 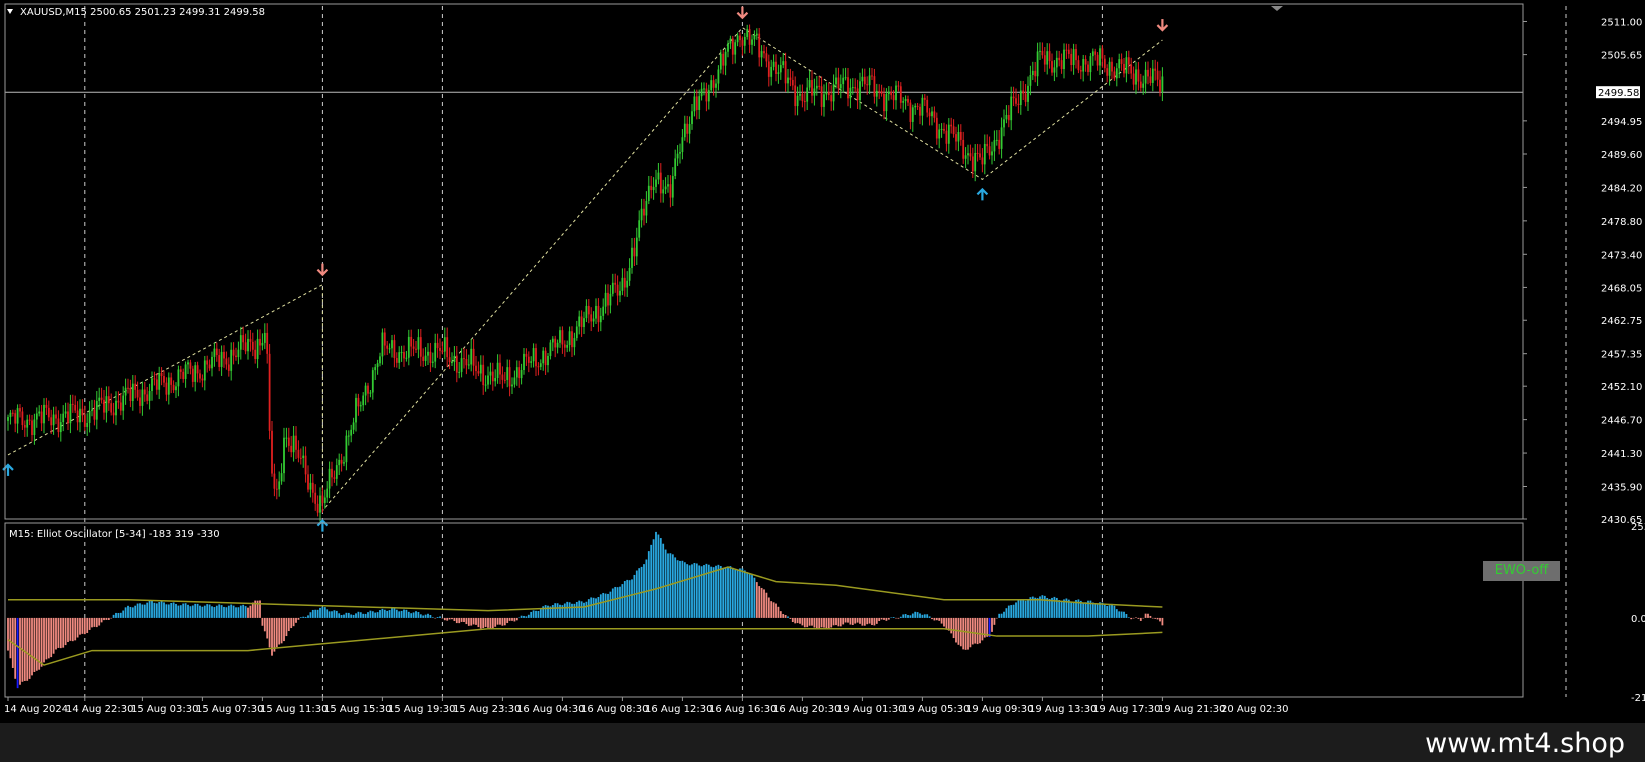 What do you see at coordinates (99, 709) in the screenshot?
I see `time-tick-label: 14 Aug 22:30` at bounding box center [99, 709].